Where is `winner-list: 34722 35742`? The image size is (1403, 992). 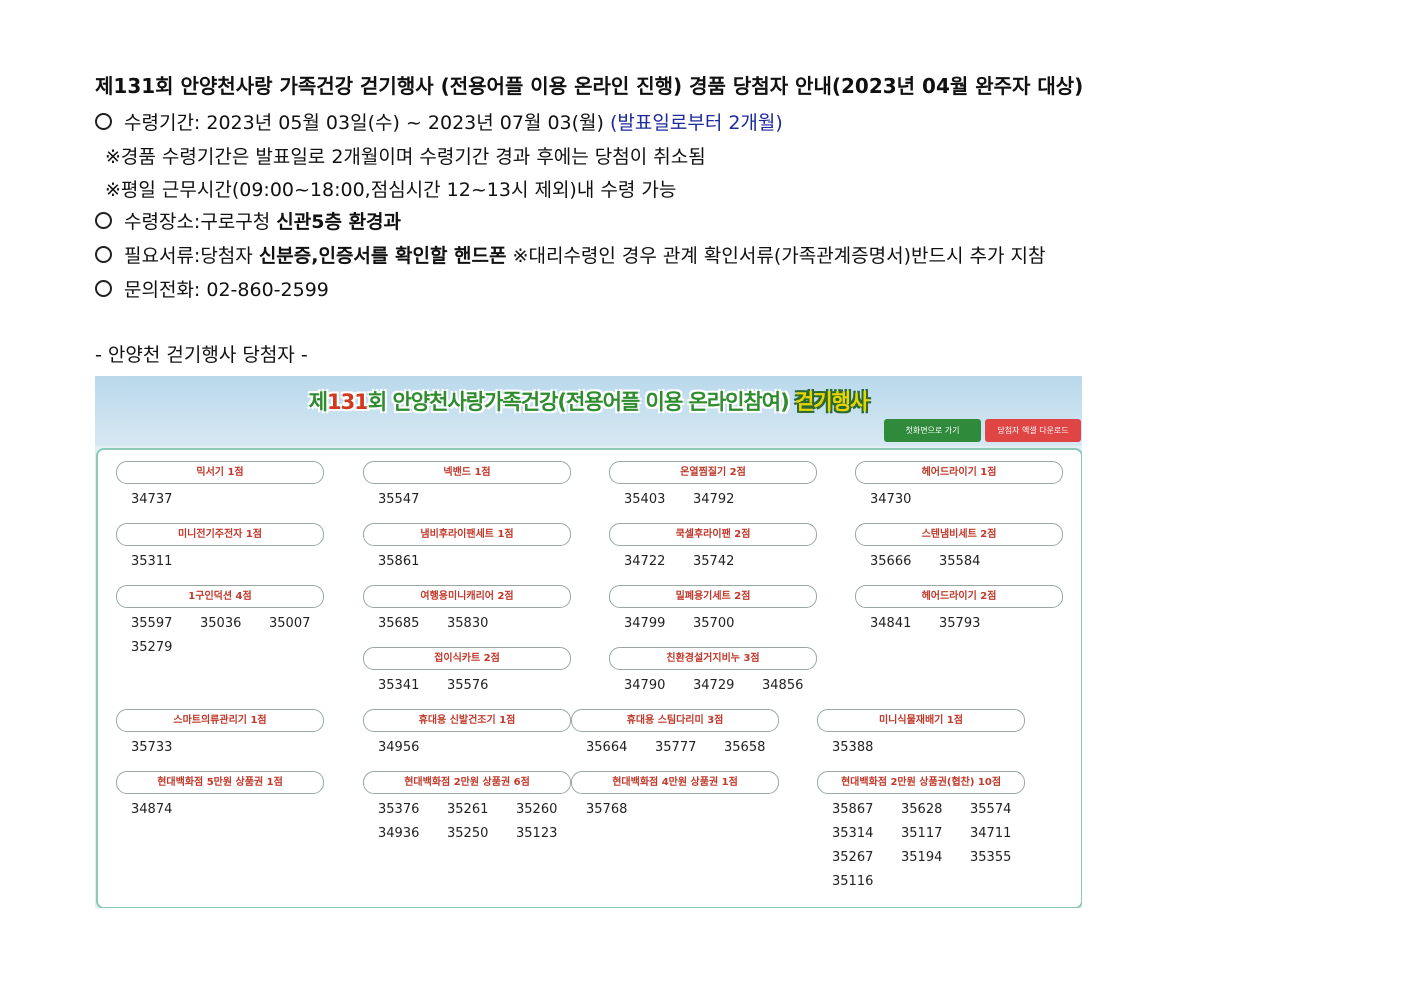
winner-list: 34722 35742 is located at coordinates (729, 562).